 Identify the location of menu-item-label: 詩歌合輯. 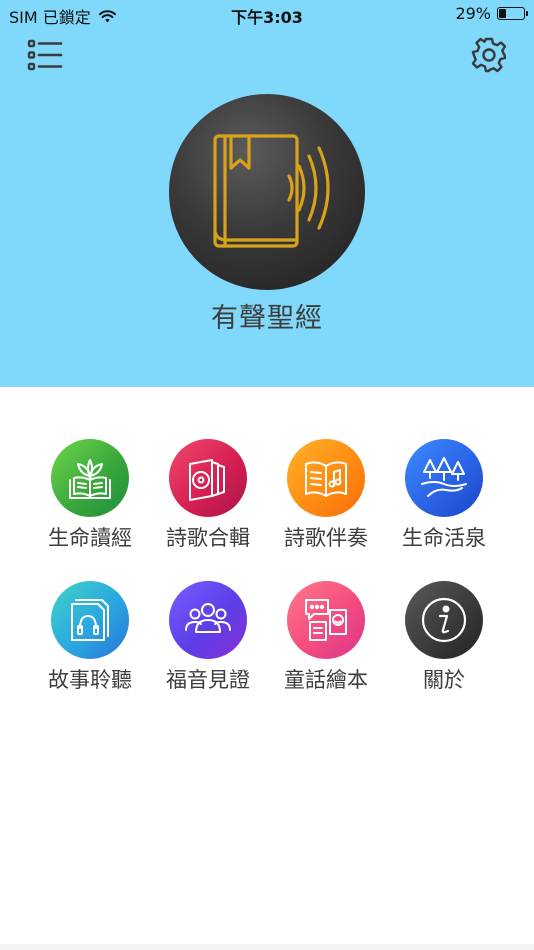
(208, 538).